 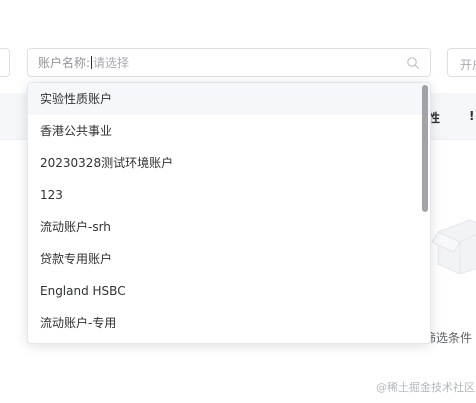 I want to click on open-account-filter-label: 开户, so click(x=468, y=65).